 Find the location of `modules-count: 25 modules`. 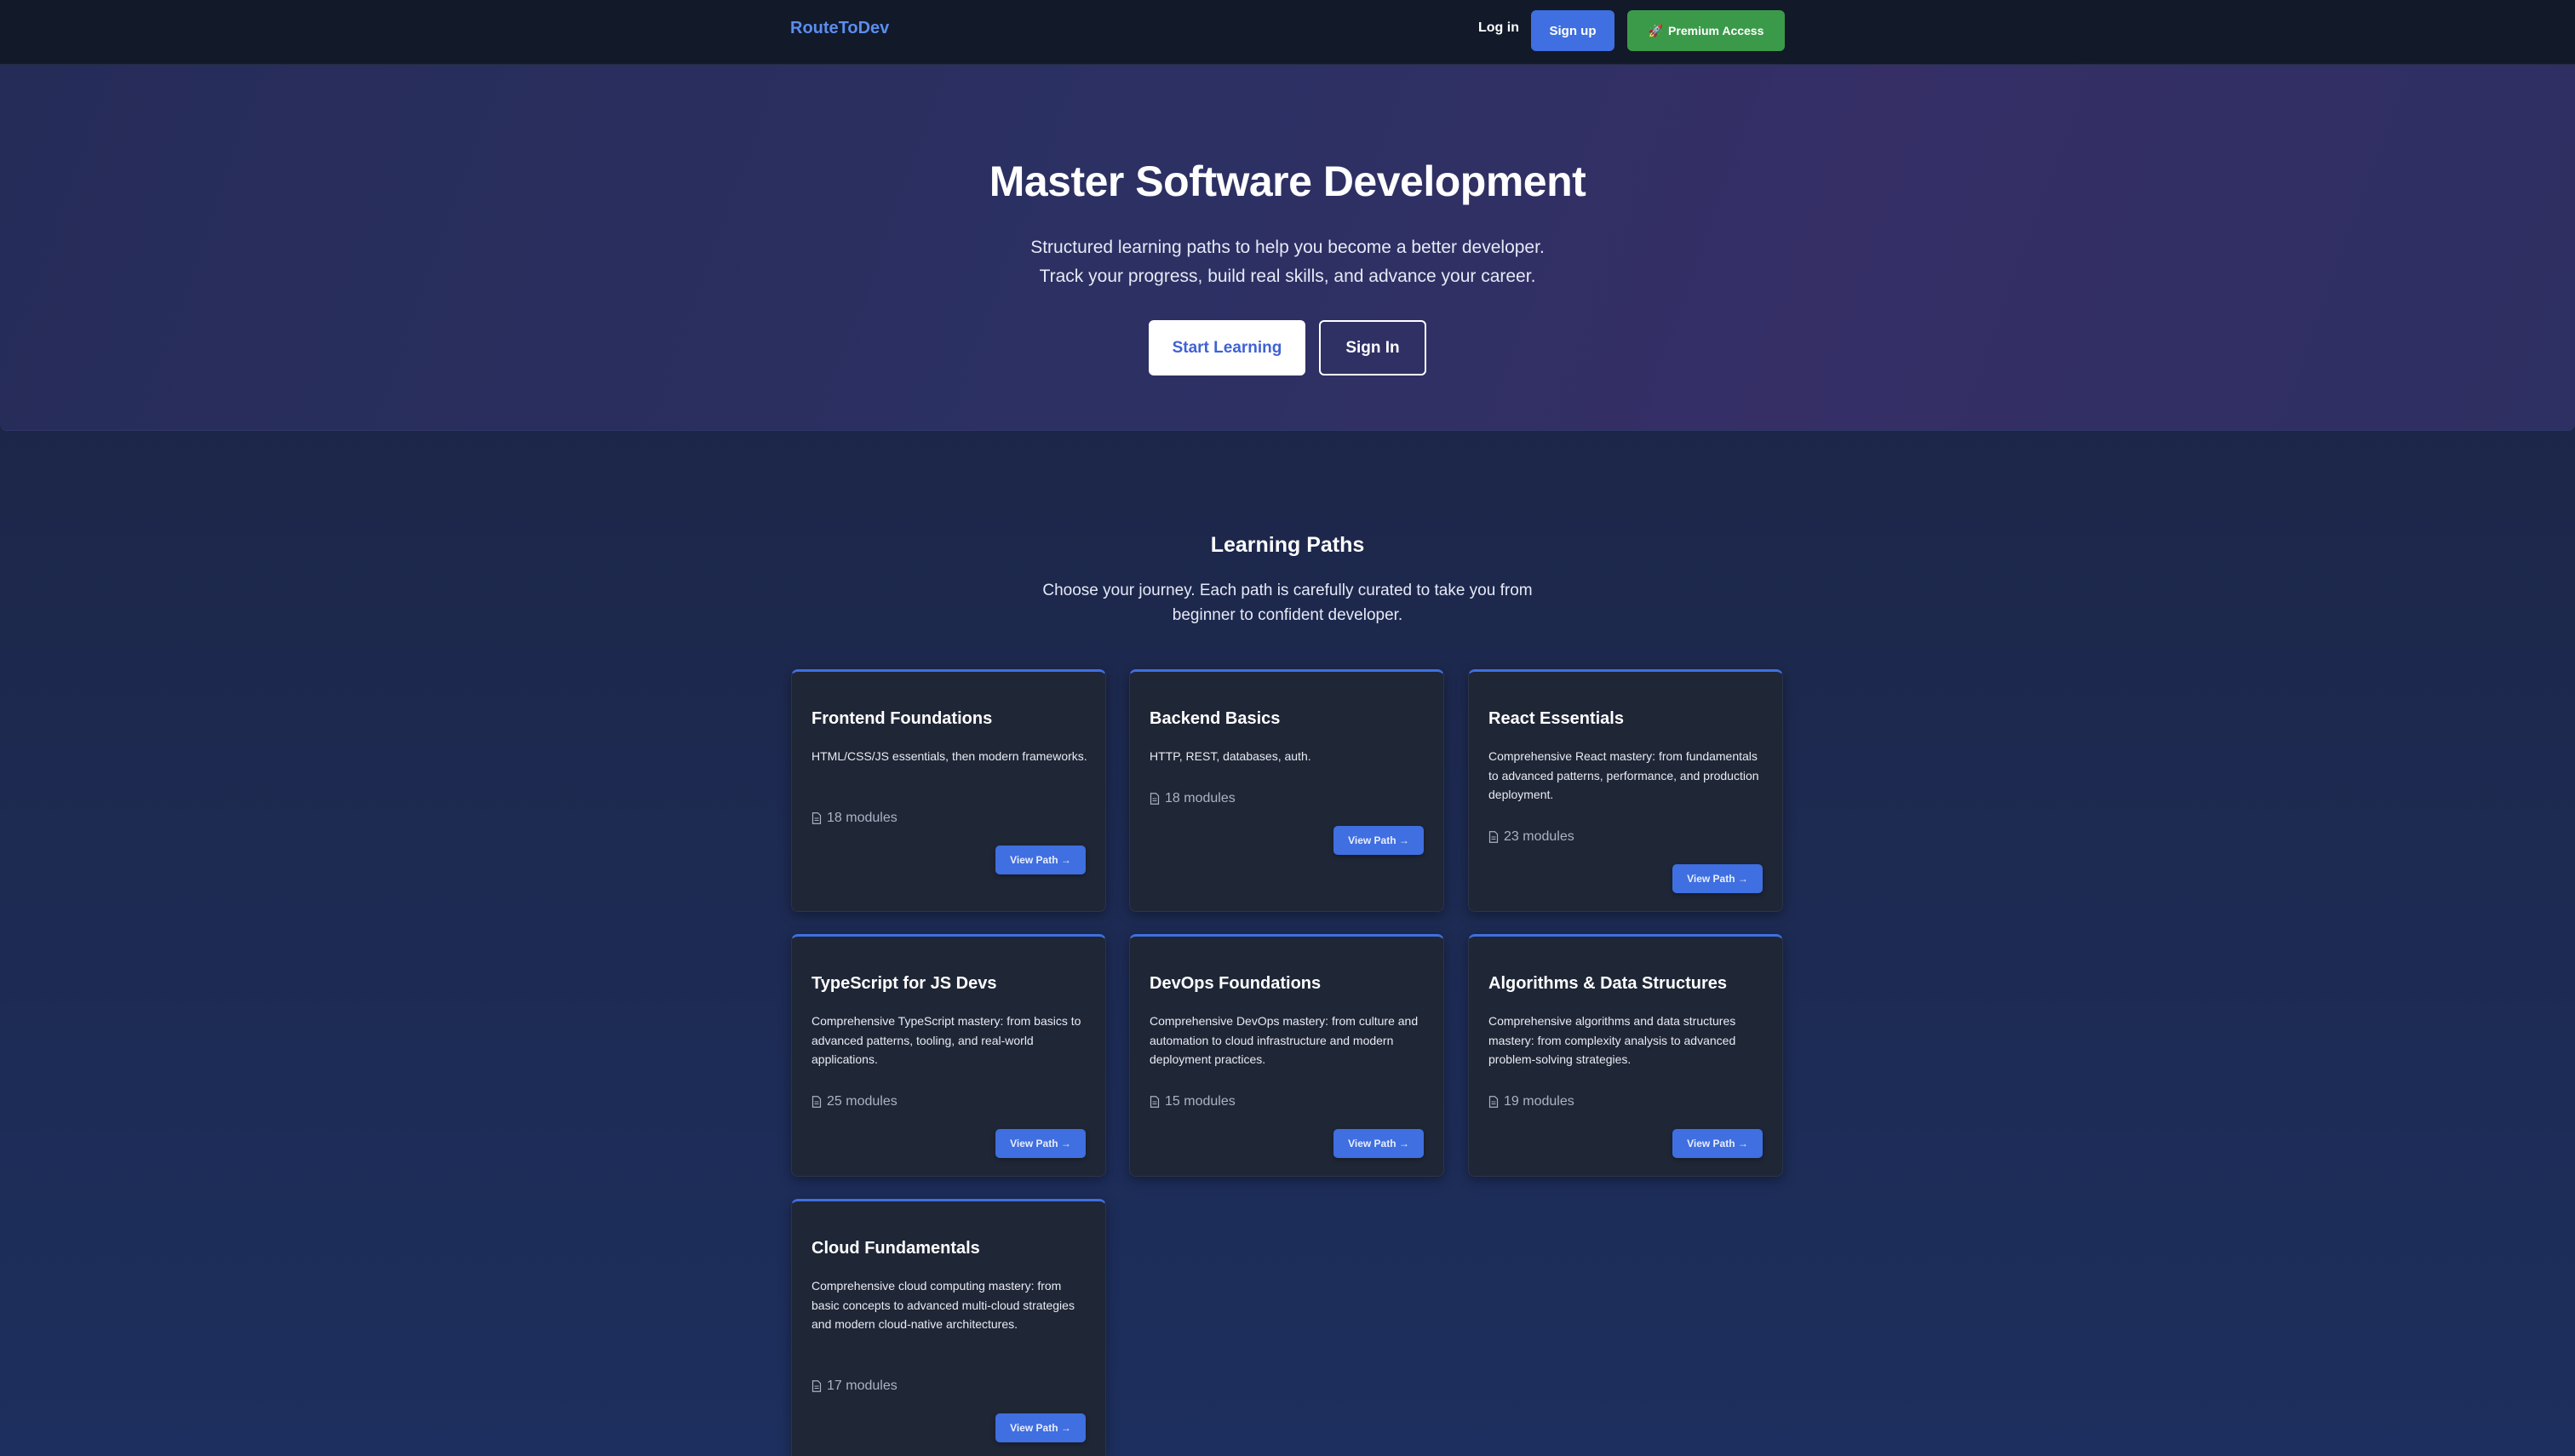

modules-count: 25 modules is located at coordinates (862, 1101).